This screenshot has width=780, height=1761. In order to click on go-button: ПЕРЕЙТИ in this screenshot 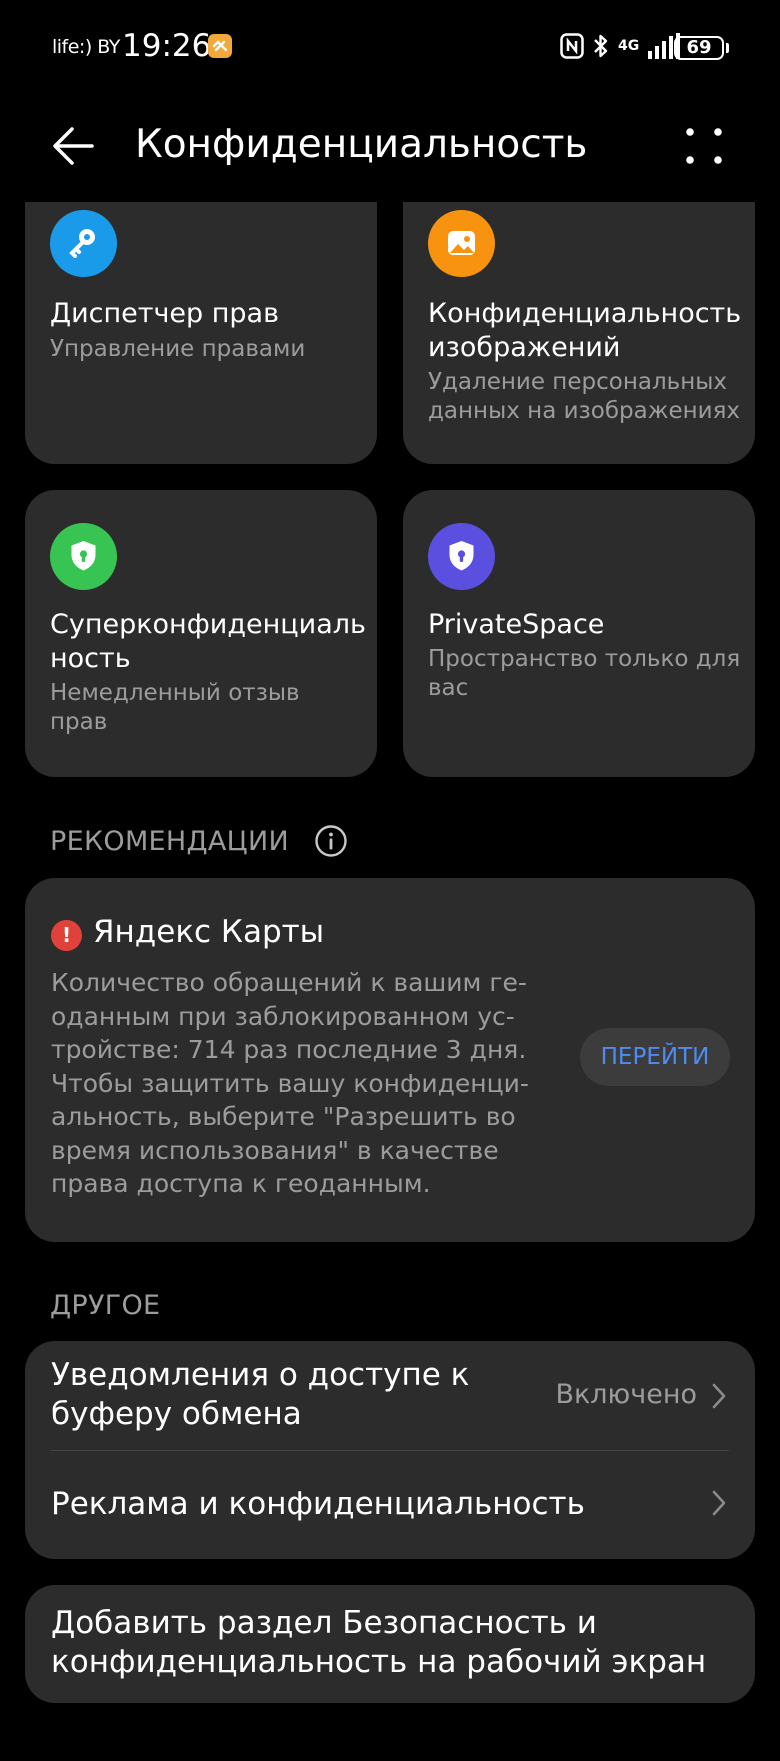, I will do `click(655, 1057)`.